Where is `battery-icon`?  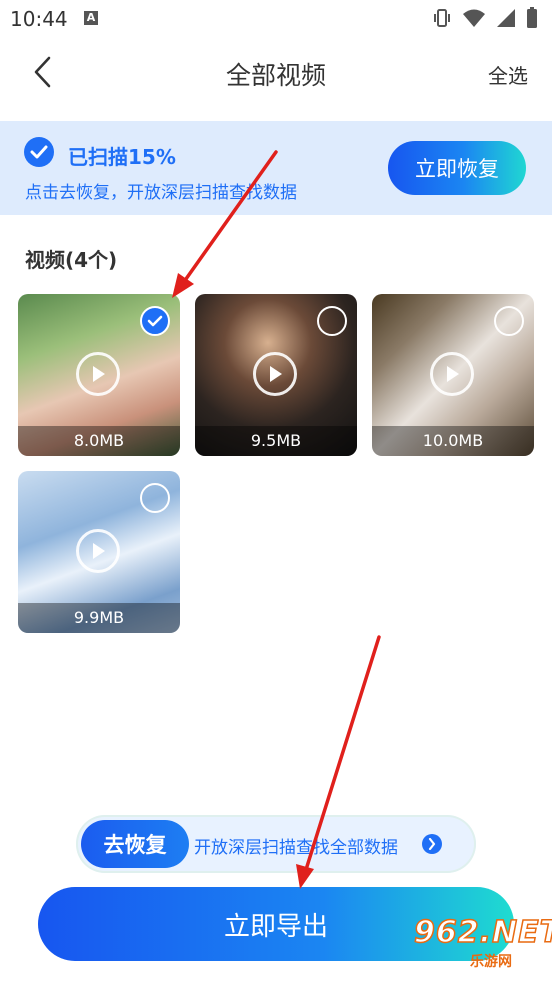 battery-icon is located at coordinates (532, 17).